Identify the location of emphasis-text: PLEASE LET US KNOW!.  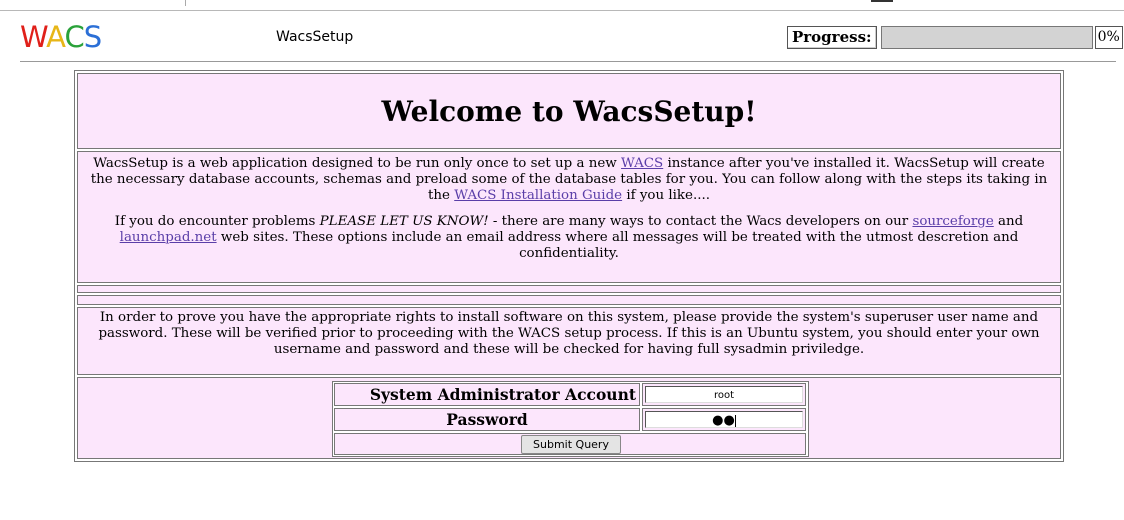
(404, 221).